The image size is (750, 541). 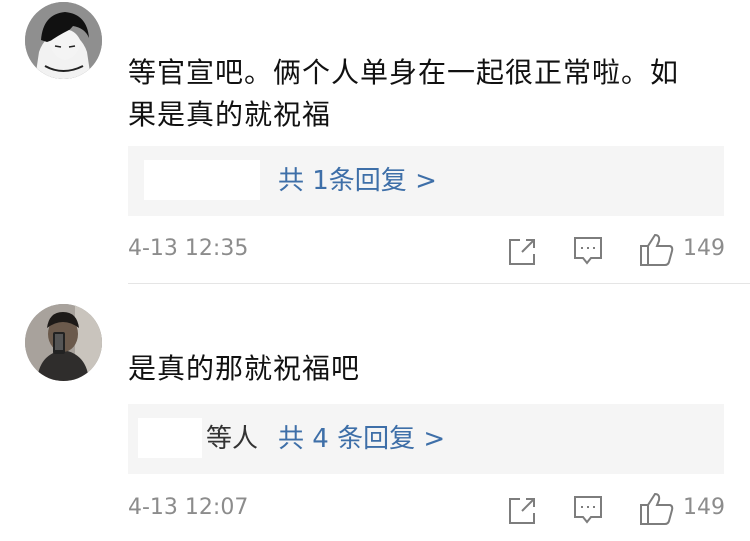 I want to click on view-replies-link: 共 1条回复 >, so click(x=357, y=181).